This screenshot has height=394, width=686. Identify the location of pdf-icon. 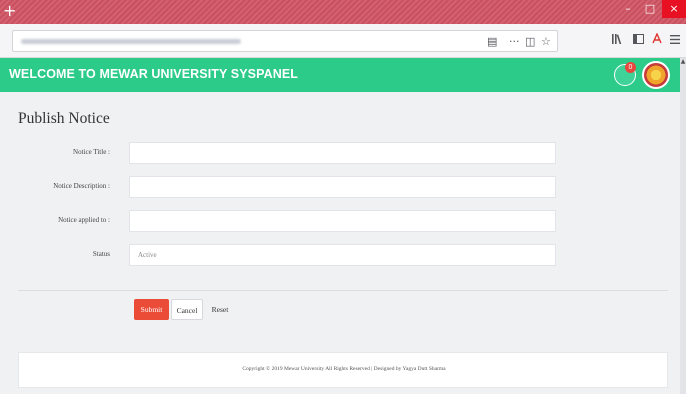
(657, 40).